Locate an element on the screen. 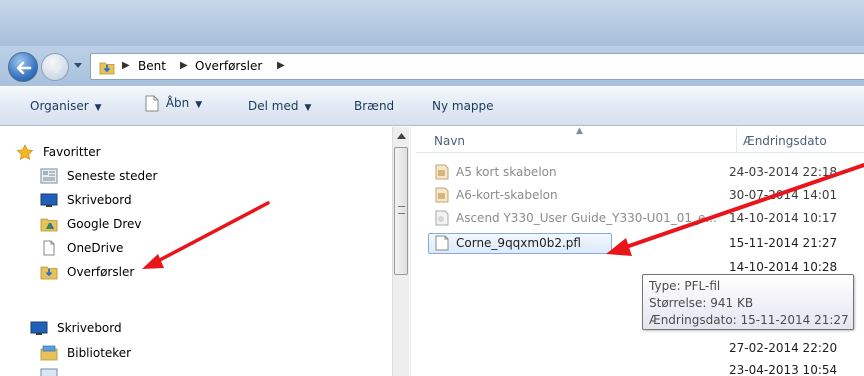  arrow-left-icon is located at coordinates (24, 68).